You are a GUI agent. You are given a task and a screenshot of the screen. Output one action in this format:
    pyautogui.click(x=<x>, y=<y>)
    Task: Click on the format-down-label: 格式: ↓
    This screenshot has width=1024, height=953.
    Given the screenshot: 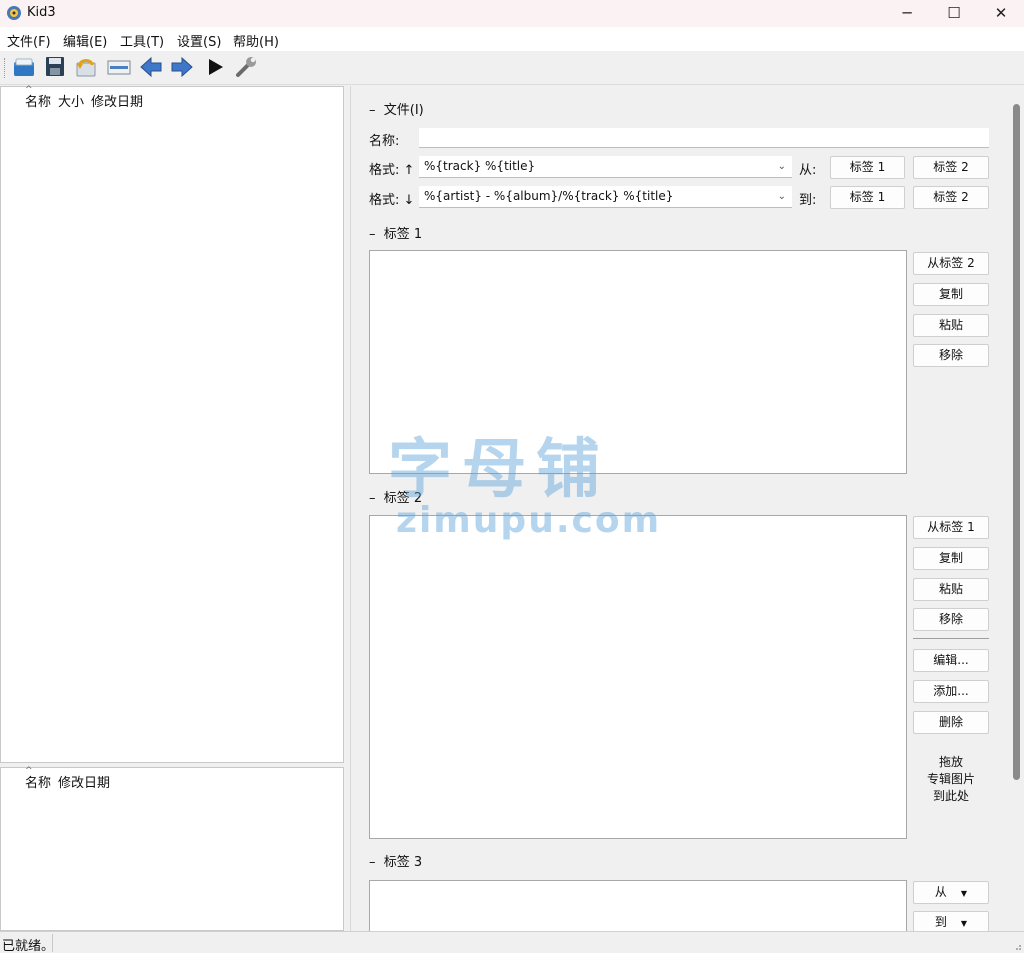 What is the action you would take?
    pyautogui.click(x=392, y=200)
    